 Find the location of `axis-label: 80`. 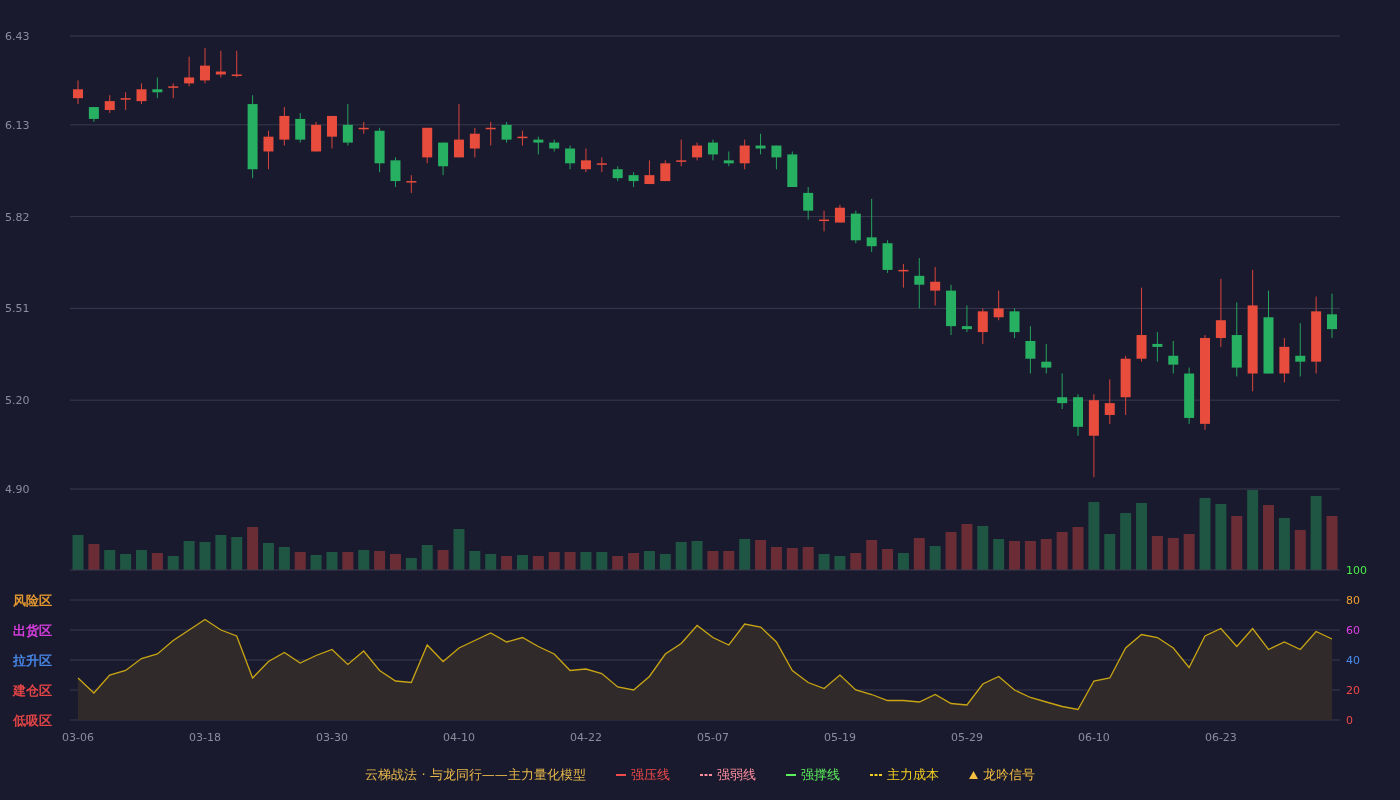

axis-label: 80 is located at coordinates (1353, 600).